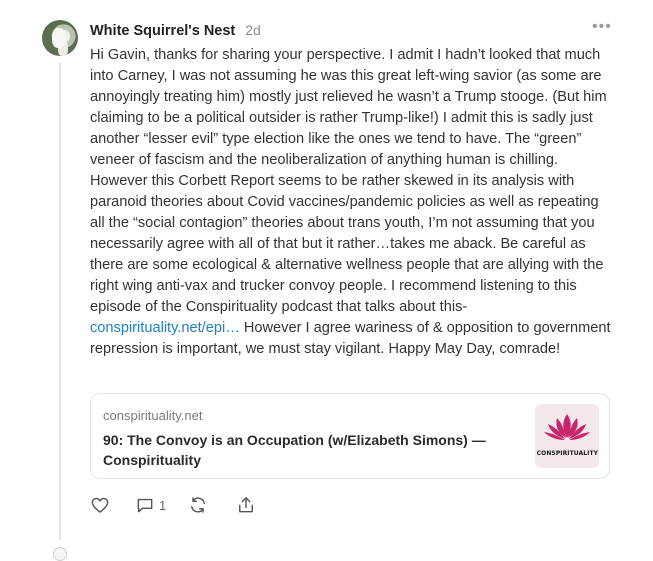 The height and width of the screenshot is (561, 653). Describe the element at coordinates (567, 453) in the screenshot. I see `thumbnail-logo-text: CONSPIRITUALITY` at that location.